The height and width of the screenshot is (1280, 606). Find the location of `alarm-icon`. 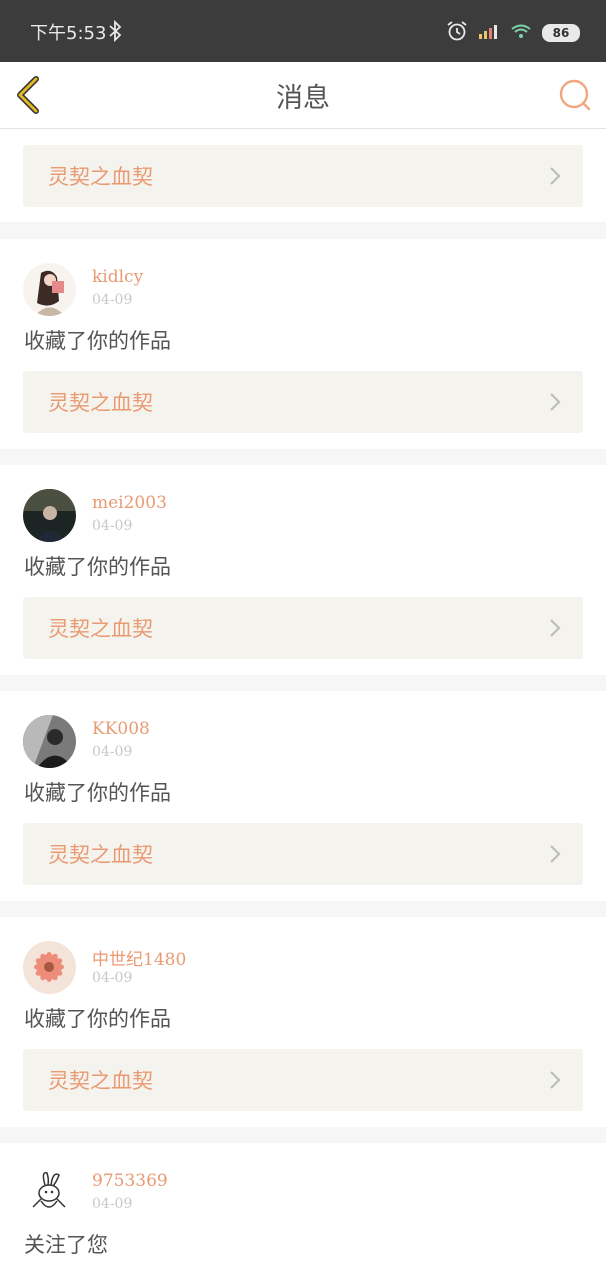

alarm-icon is located at coordinates (457, 33).